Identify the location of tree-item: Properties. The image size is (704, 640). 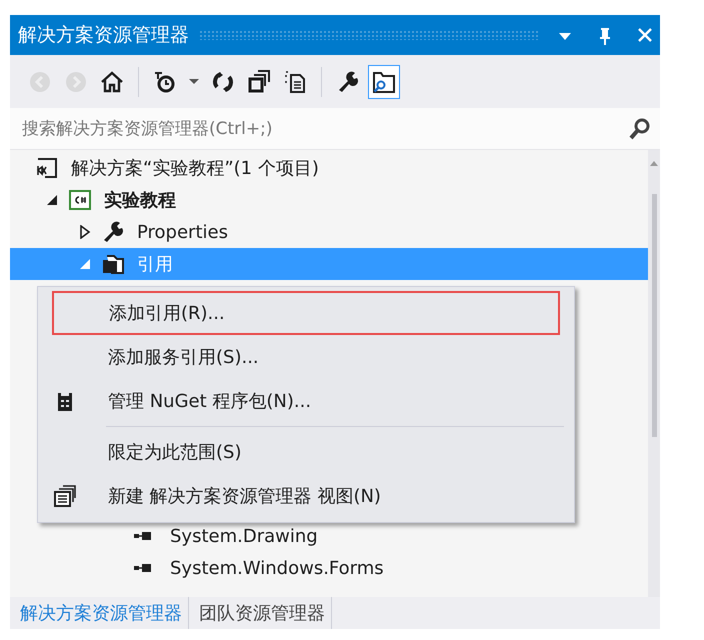
(329, 232).